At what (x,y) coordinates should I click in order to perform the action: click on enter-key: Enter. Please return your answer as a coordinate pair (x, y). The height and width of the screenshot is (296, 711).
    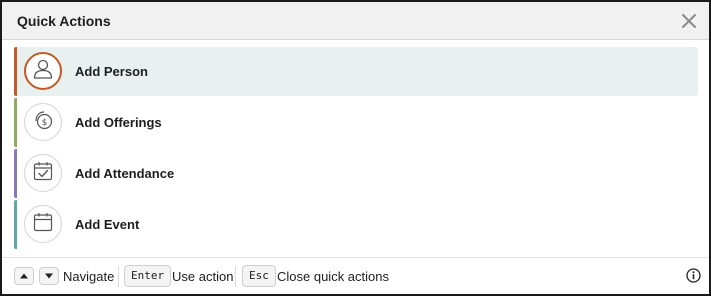
    Looking at the image, I should click on (148, 276).